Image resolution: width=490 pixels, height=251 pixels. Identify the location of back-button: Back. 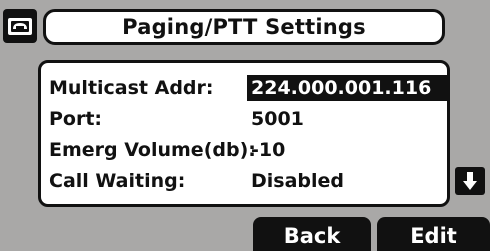
(312, 234).